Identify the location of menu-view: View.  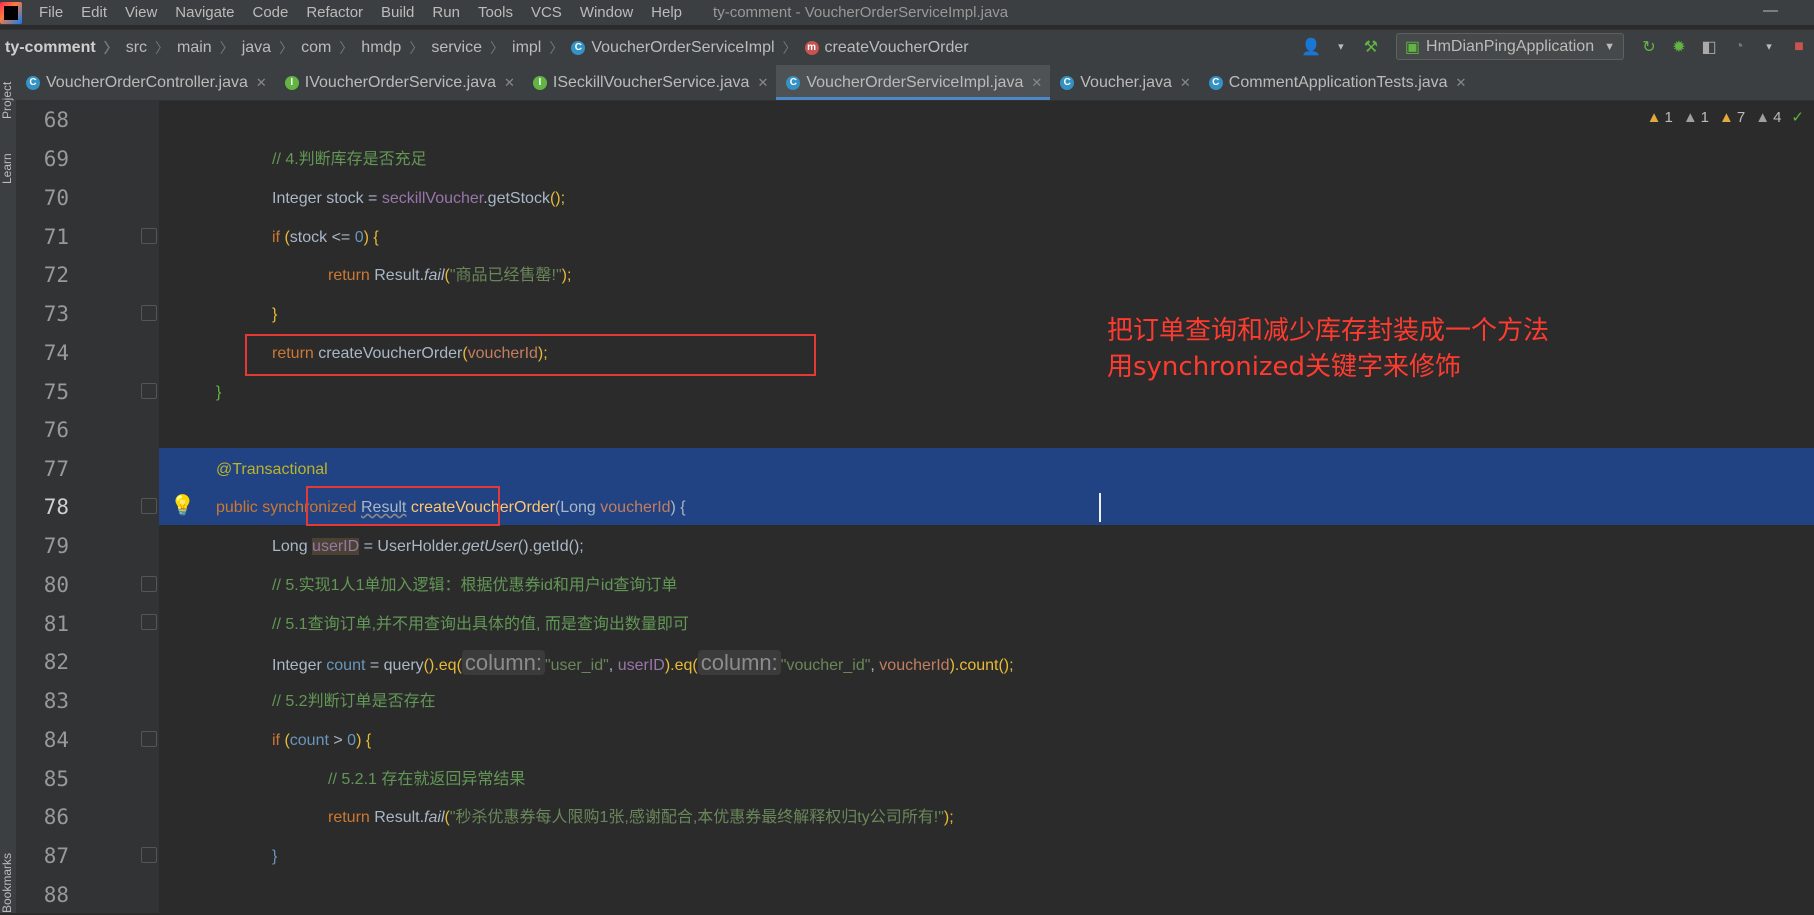
(141, 12).